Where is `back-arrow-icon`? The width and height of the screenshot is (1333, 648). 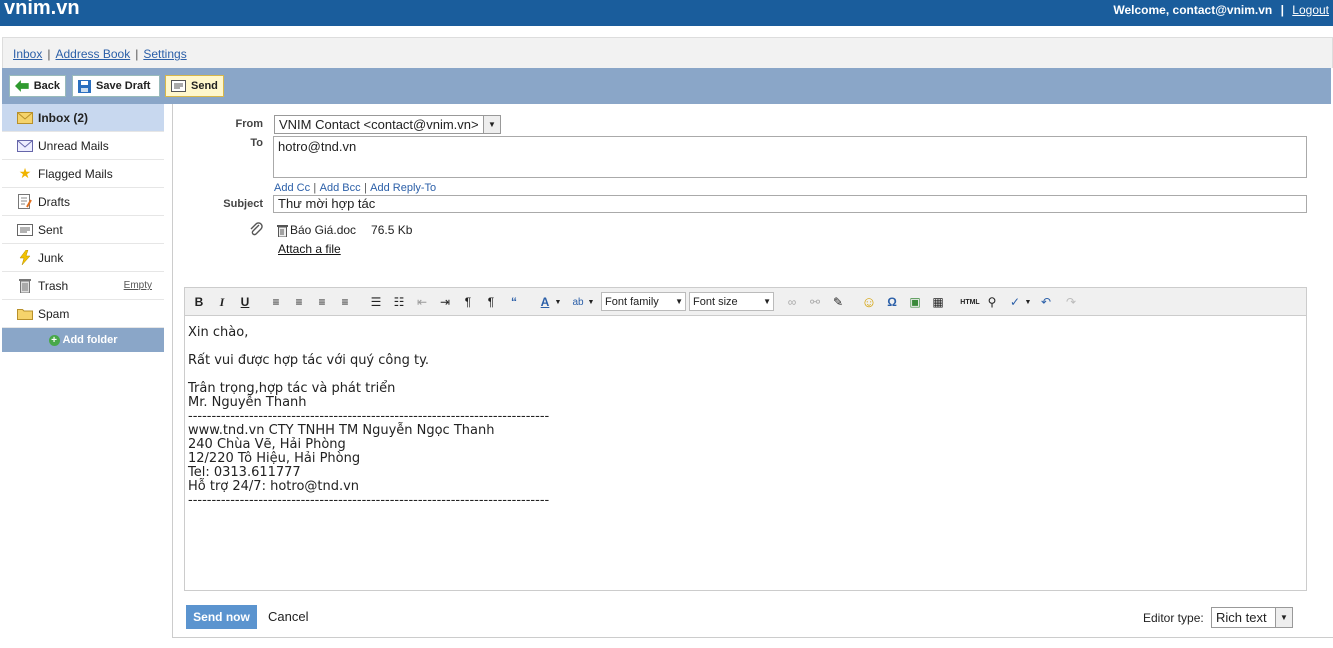 back-arrow-icon is located at coordinates (22, 86).